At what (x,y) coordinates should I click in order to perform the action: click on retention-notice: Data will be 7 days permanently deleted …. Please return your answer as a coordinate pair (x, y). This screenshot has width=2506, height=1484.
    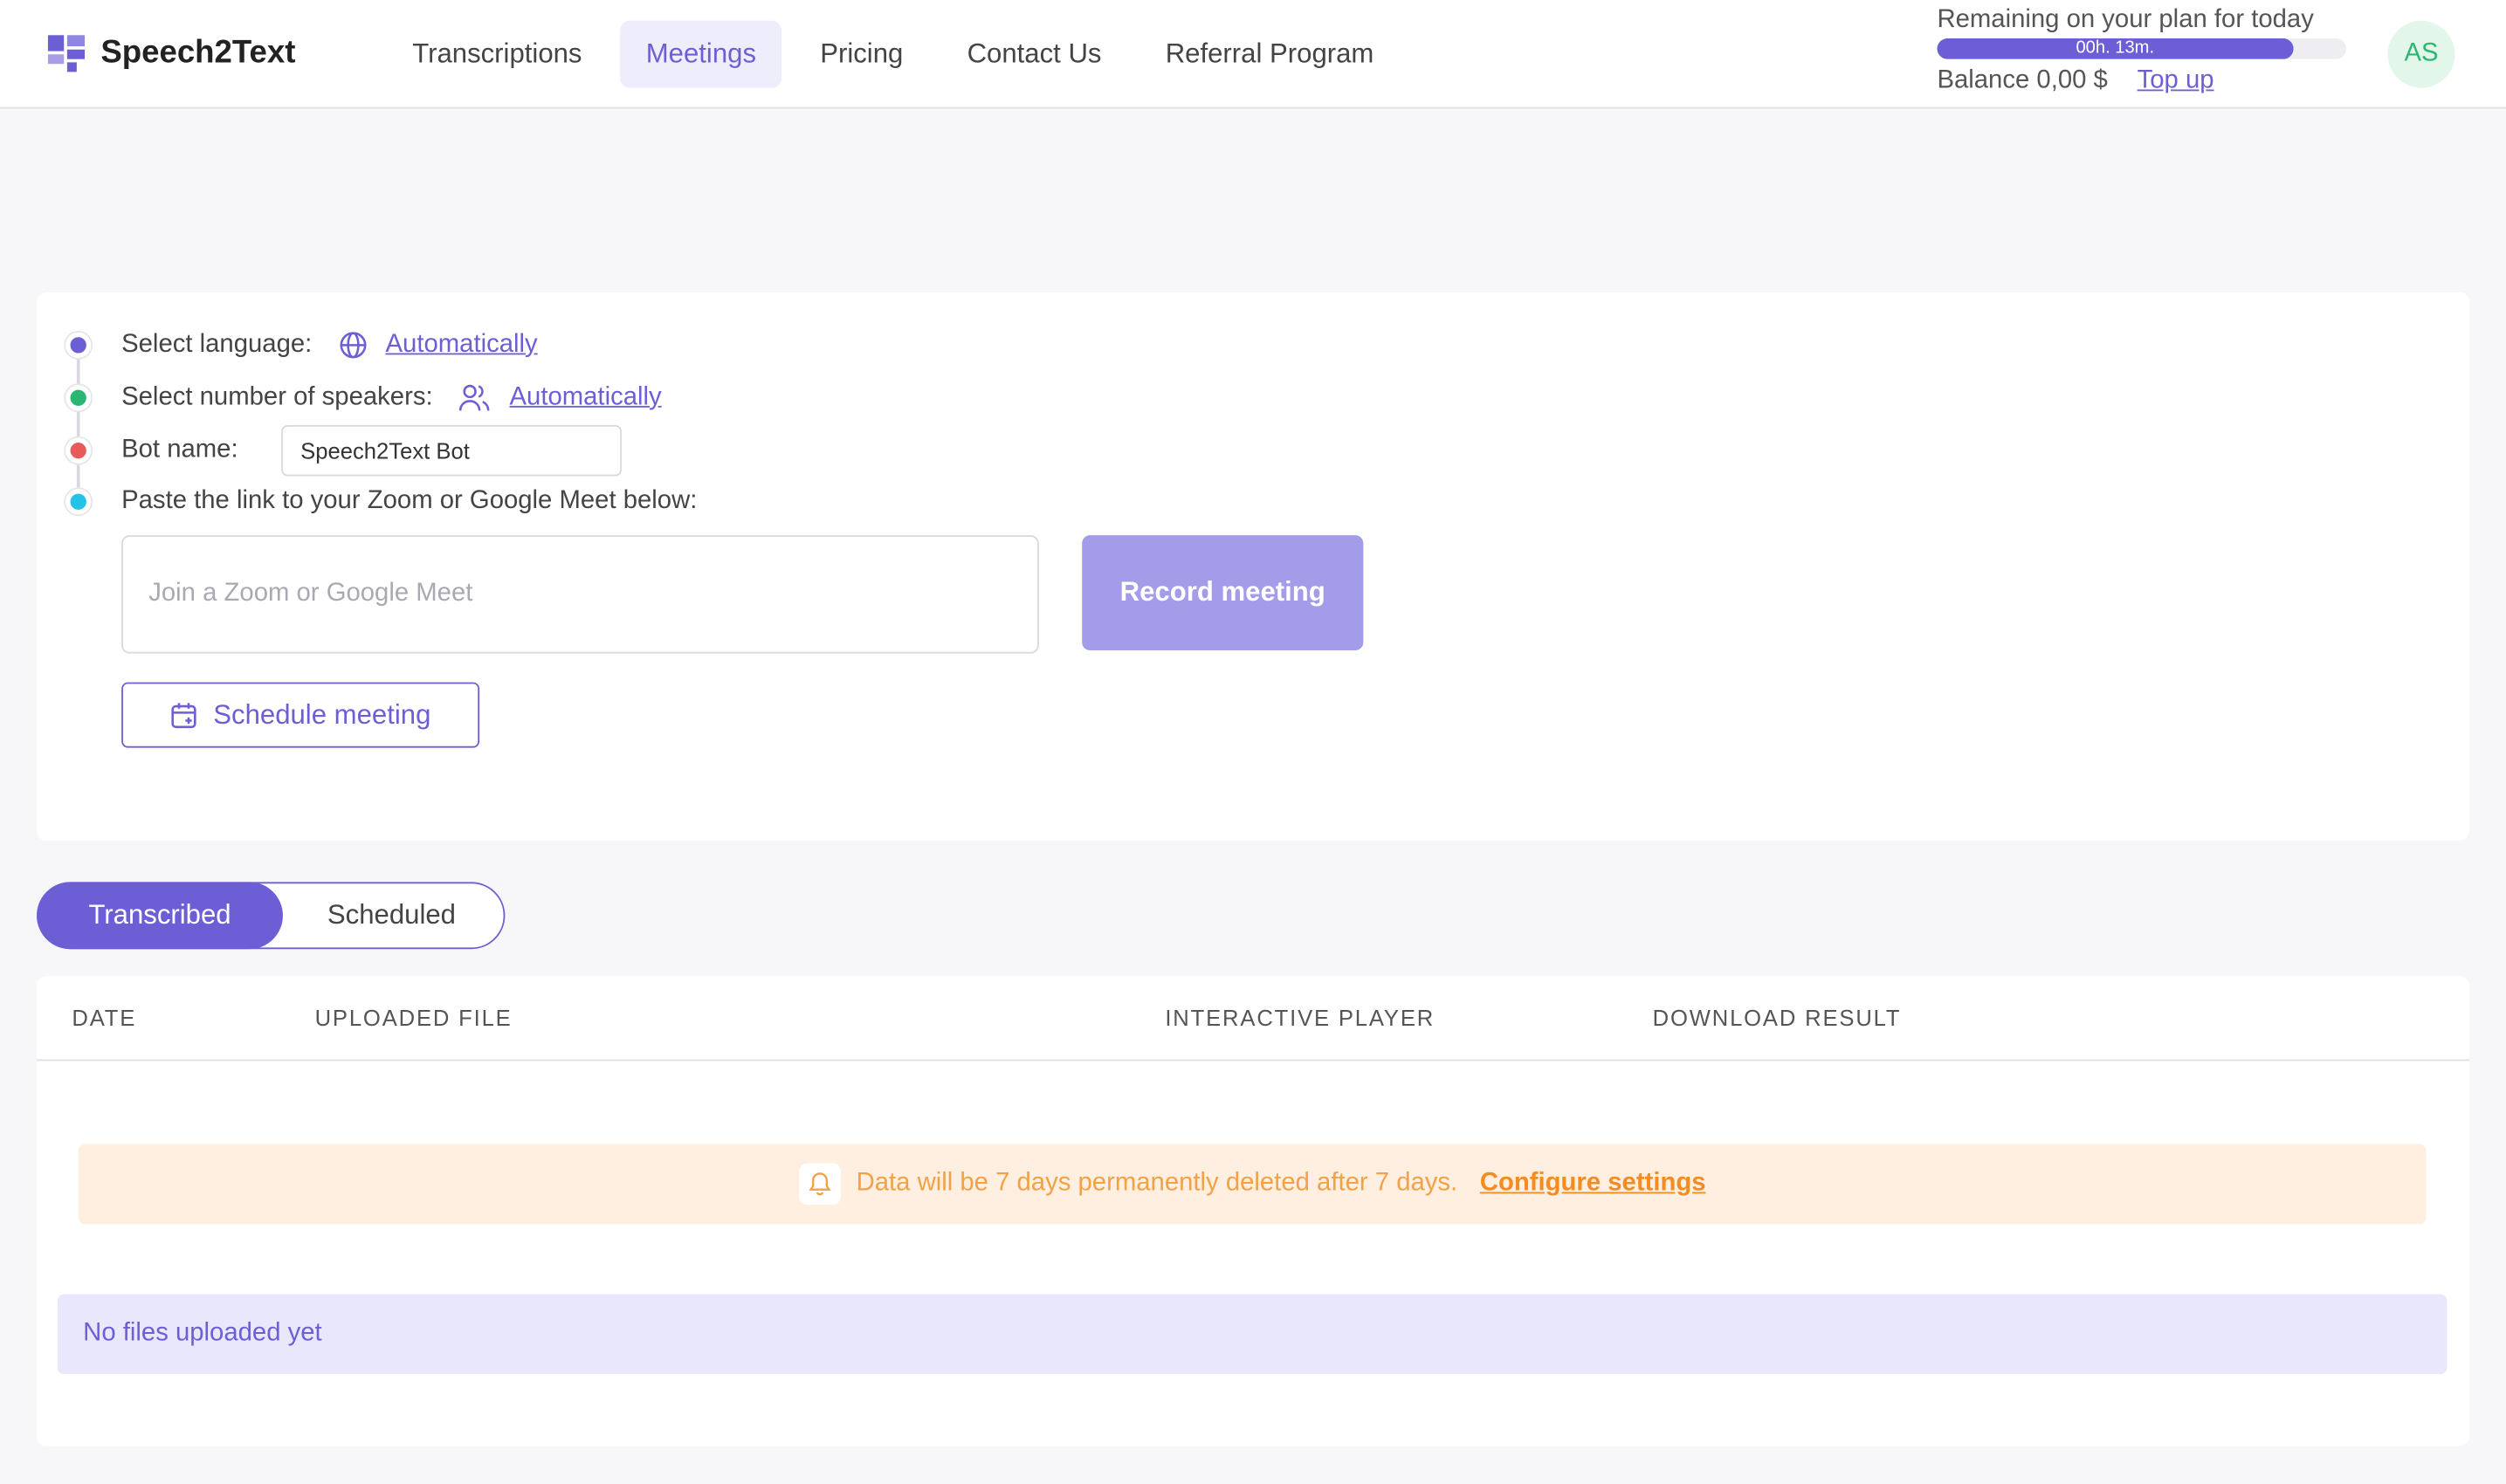
    Looking at the image, I should click on (1252, 1184).